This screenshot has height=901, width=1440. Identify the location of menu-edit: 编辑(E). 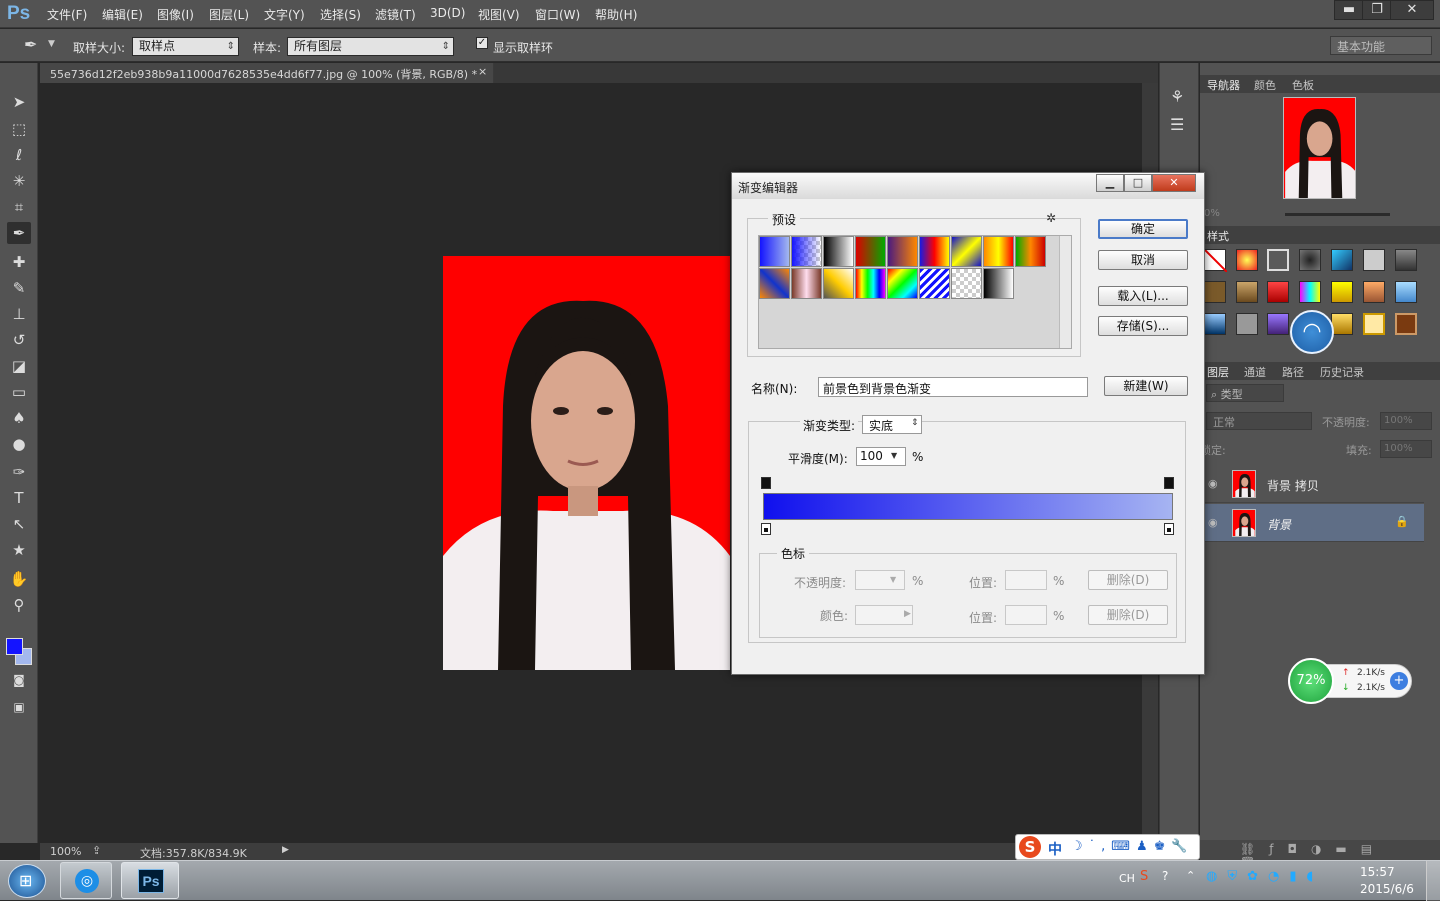
(122, 14).